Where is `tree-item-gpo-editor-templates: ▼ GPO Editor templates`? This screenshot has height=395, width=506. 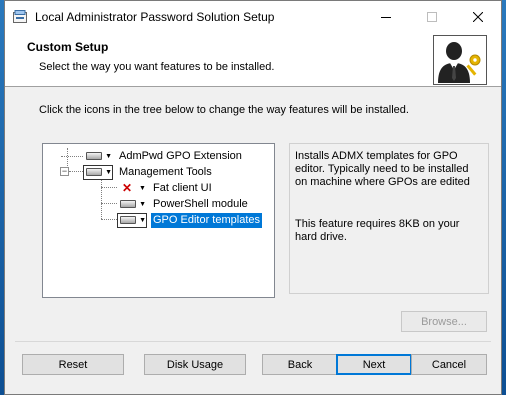
tree-item-gpo-editor-templates: ▼ GPO Editor templates is located at coordinates (189, 220).